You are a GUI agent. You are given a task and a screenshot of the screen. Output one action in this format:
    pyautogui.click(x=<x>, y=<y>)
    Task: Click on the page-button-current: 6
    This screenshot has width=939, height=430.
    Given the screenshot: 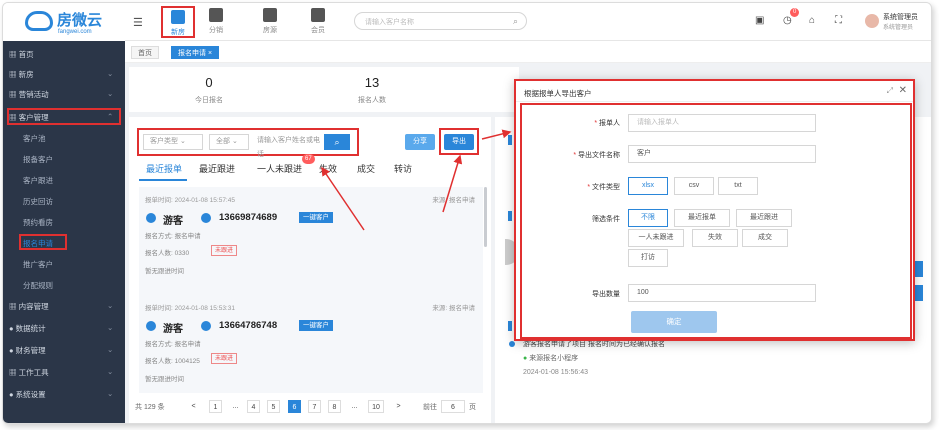 What is the action you would take?
    pyautogui.click(x=294, y=406)
    